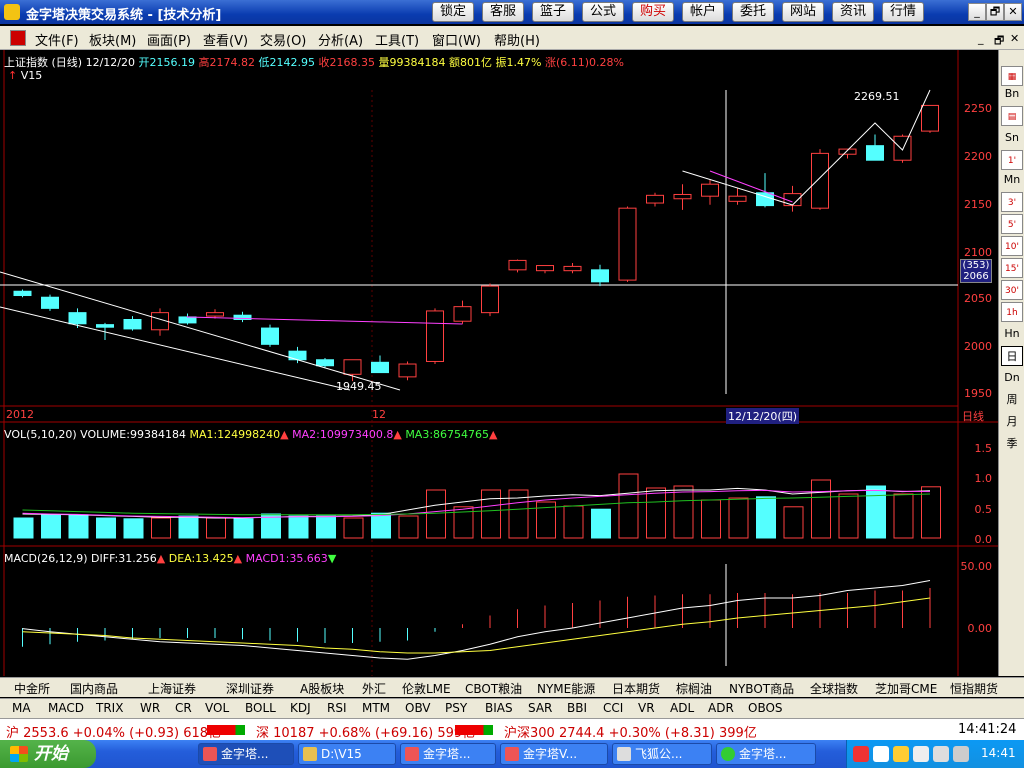  I want to click on menu-trade: 交易(O), so click(283, 39).